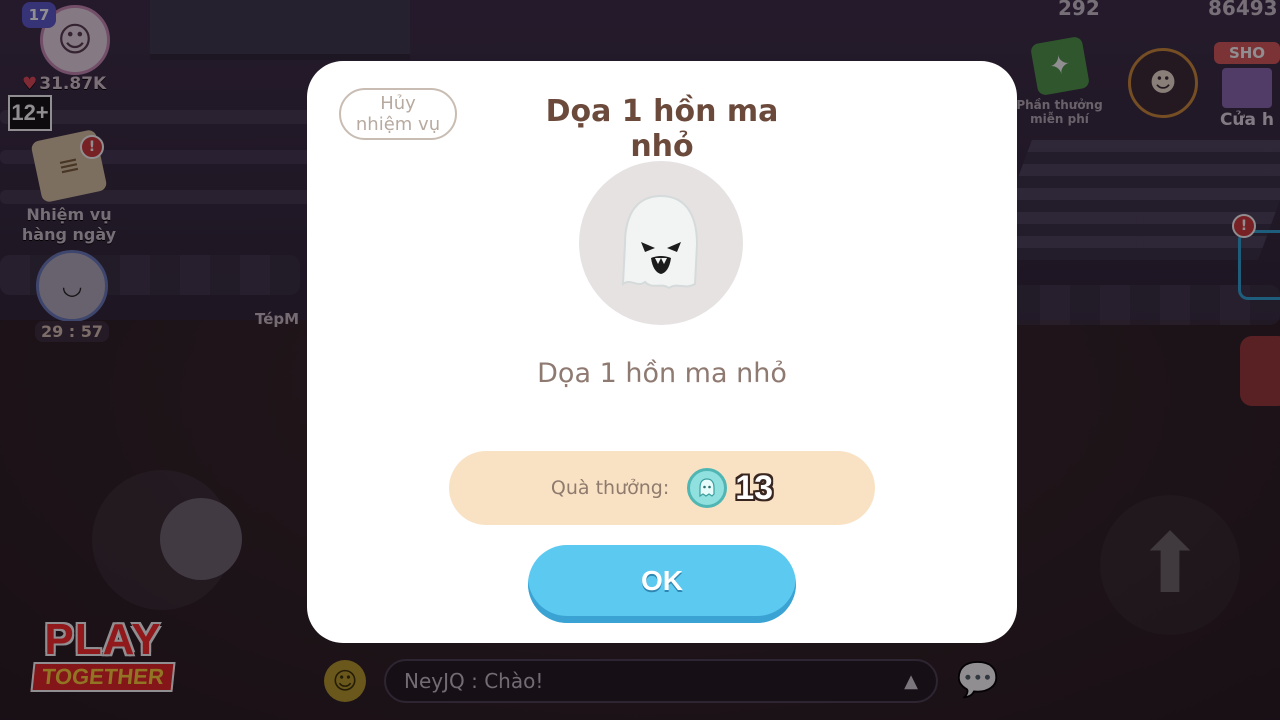 This screenshot has height=720, width=1280. I want to click on reward-bar: Quà thưởng: 13, so click(662, 488).